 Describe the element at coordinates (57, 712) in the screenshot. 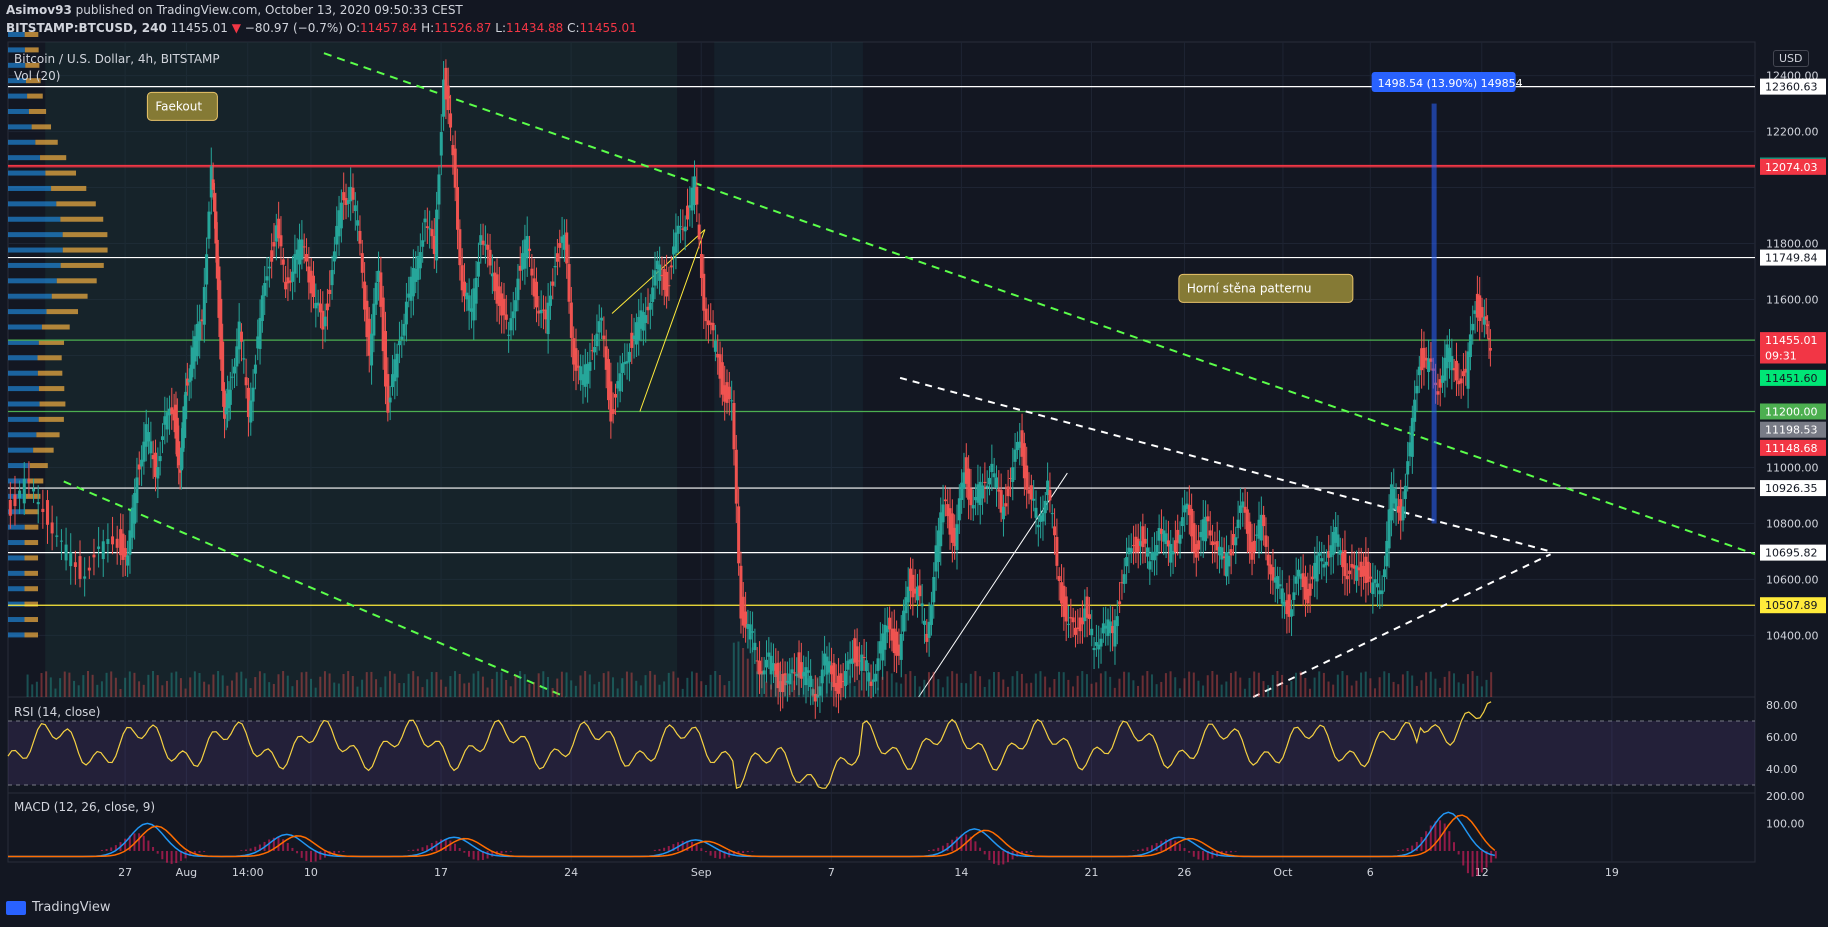

I see `rsi-legend: RSI (14, close)` at that location.